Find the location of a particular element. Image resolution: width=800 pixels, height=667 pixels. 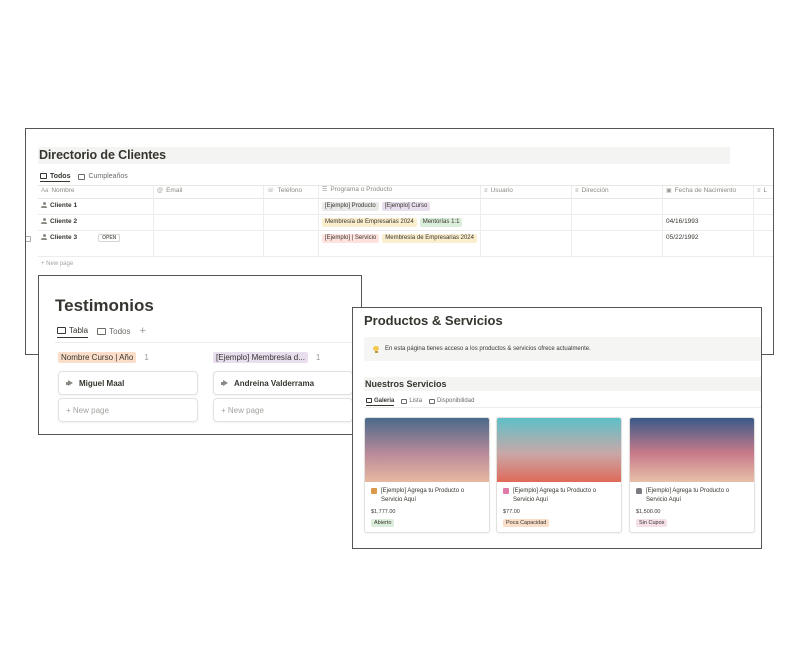

gift-icon is located at coordinates (506, 491).